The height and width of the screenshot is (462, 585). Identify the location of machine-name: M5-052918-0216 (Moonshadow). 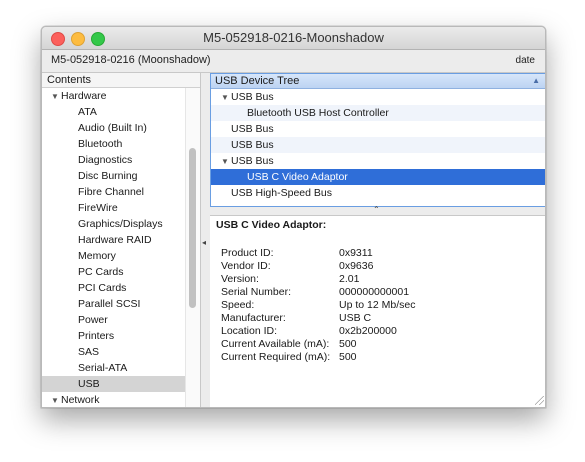
(131, 60).